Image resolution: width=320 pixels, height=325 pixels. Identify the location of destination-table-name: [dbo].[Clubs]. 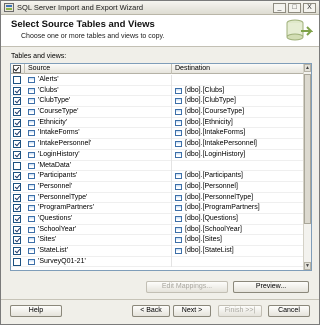
(204, 90).